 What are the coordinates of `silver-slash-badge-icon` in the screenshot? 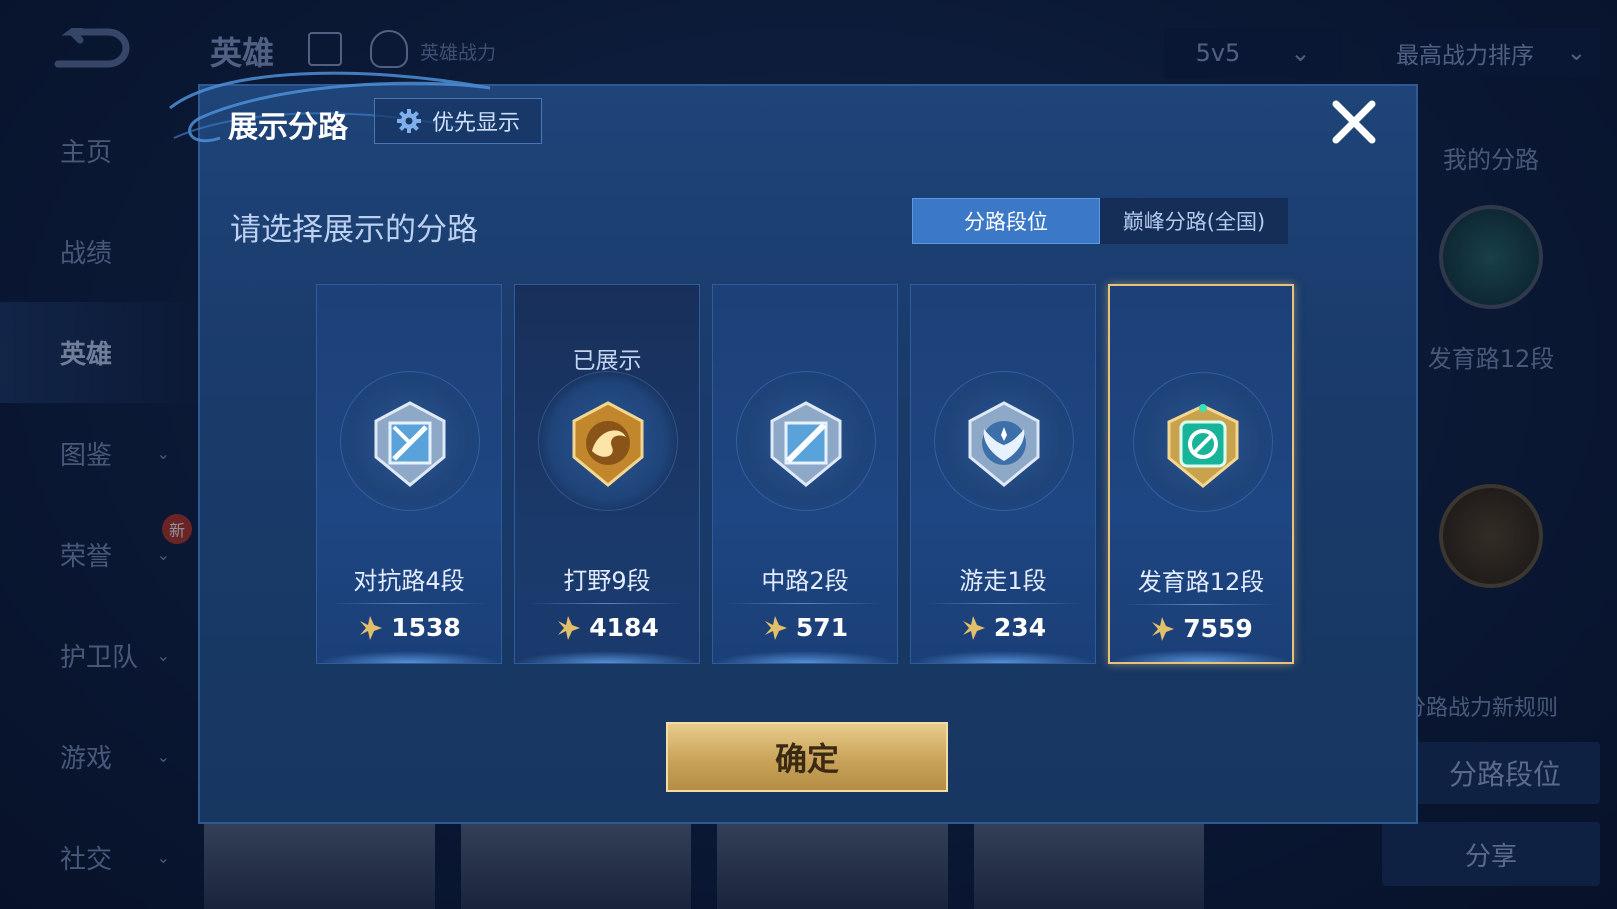 It's located at (806, 444).